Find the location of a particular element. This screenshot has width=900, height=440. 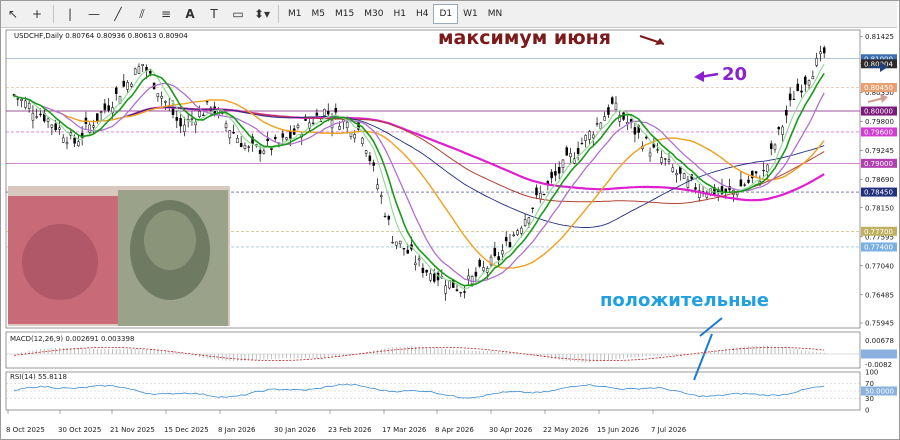

y-tick-label: 0.78690 is located at coordinates (879, 180).